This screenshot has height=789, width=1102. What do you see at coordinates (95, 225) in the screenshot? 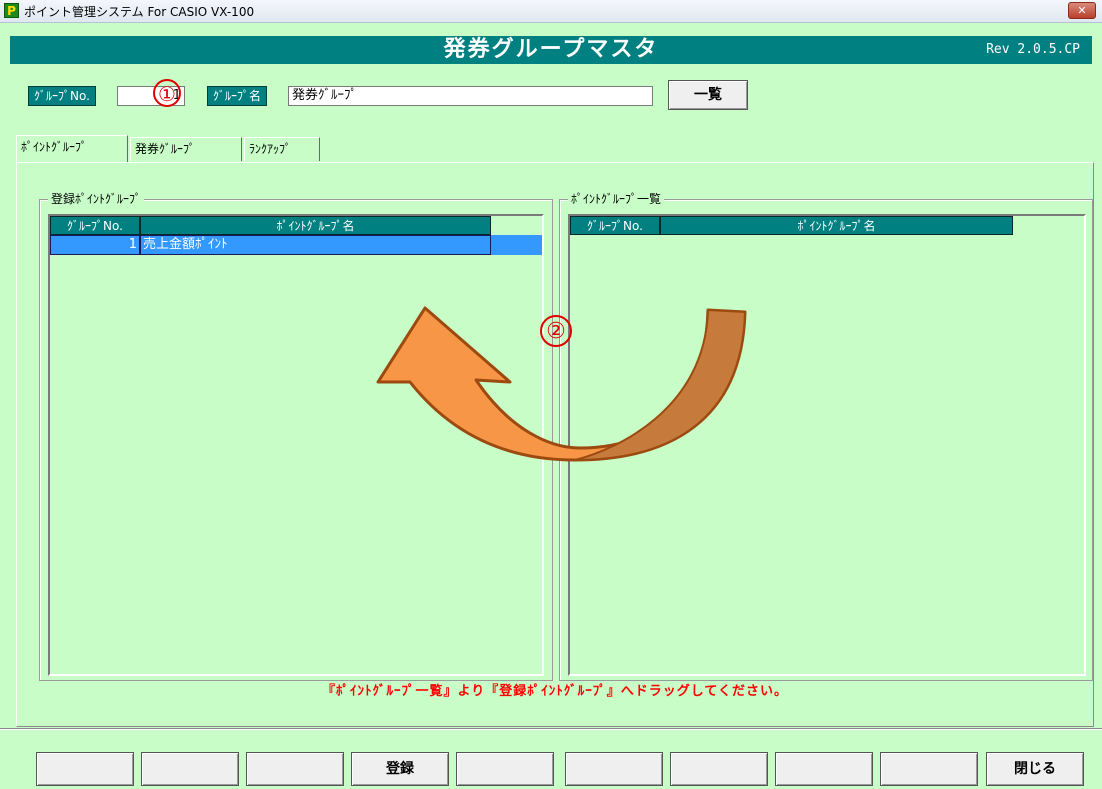
I see `registered-col-group-no: ｸﾞﾙｰﾌﾟNo.` at bounding box center [95, 225].